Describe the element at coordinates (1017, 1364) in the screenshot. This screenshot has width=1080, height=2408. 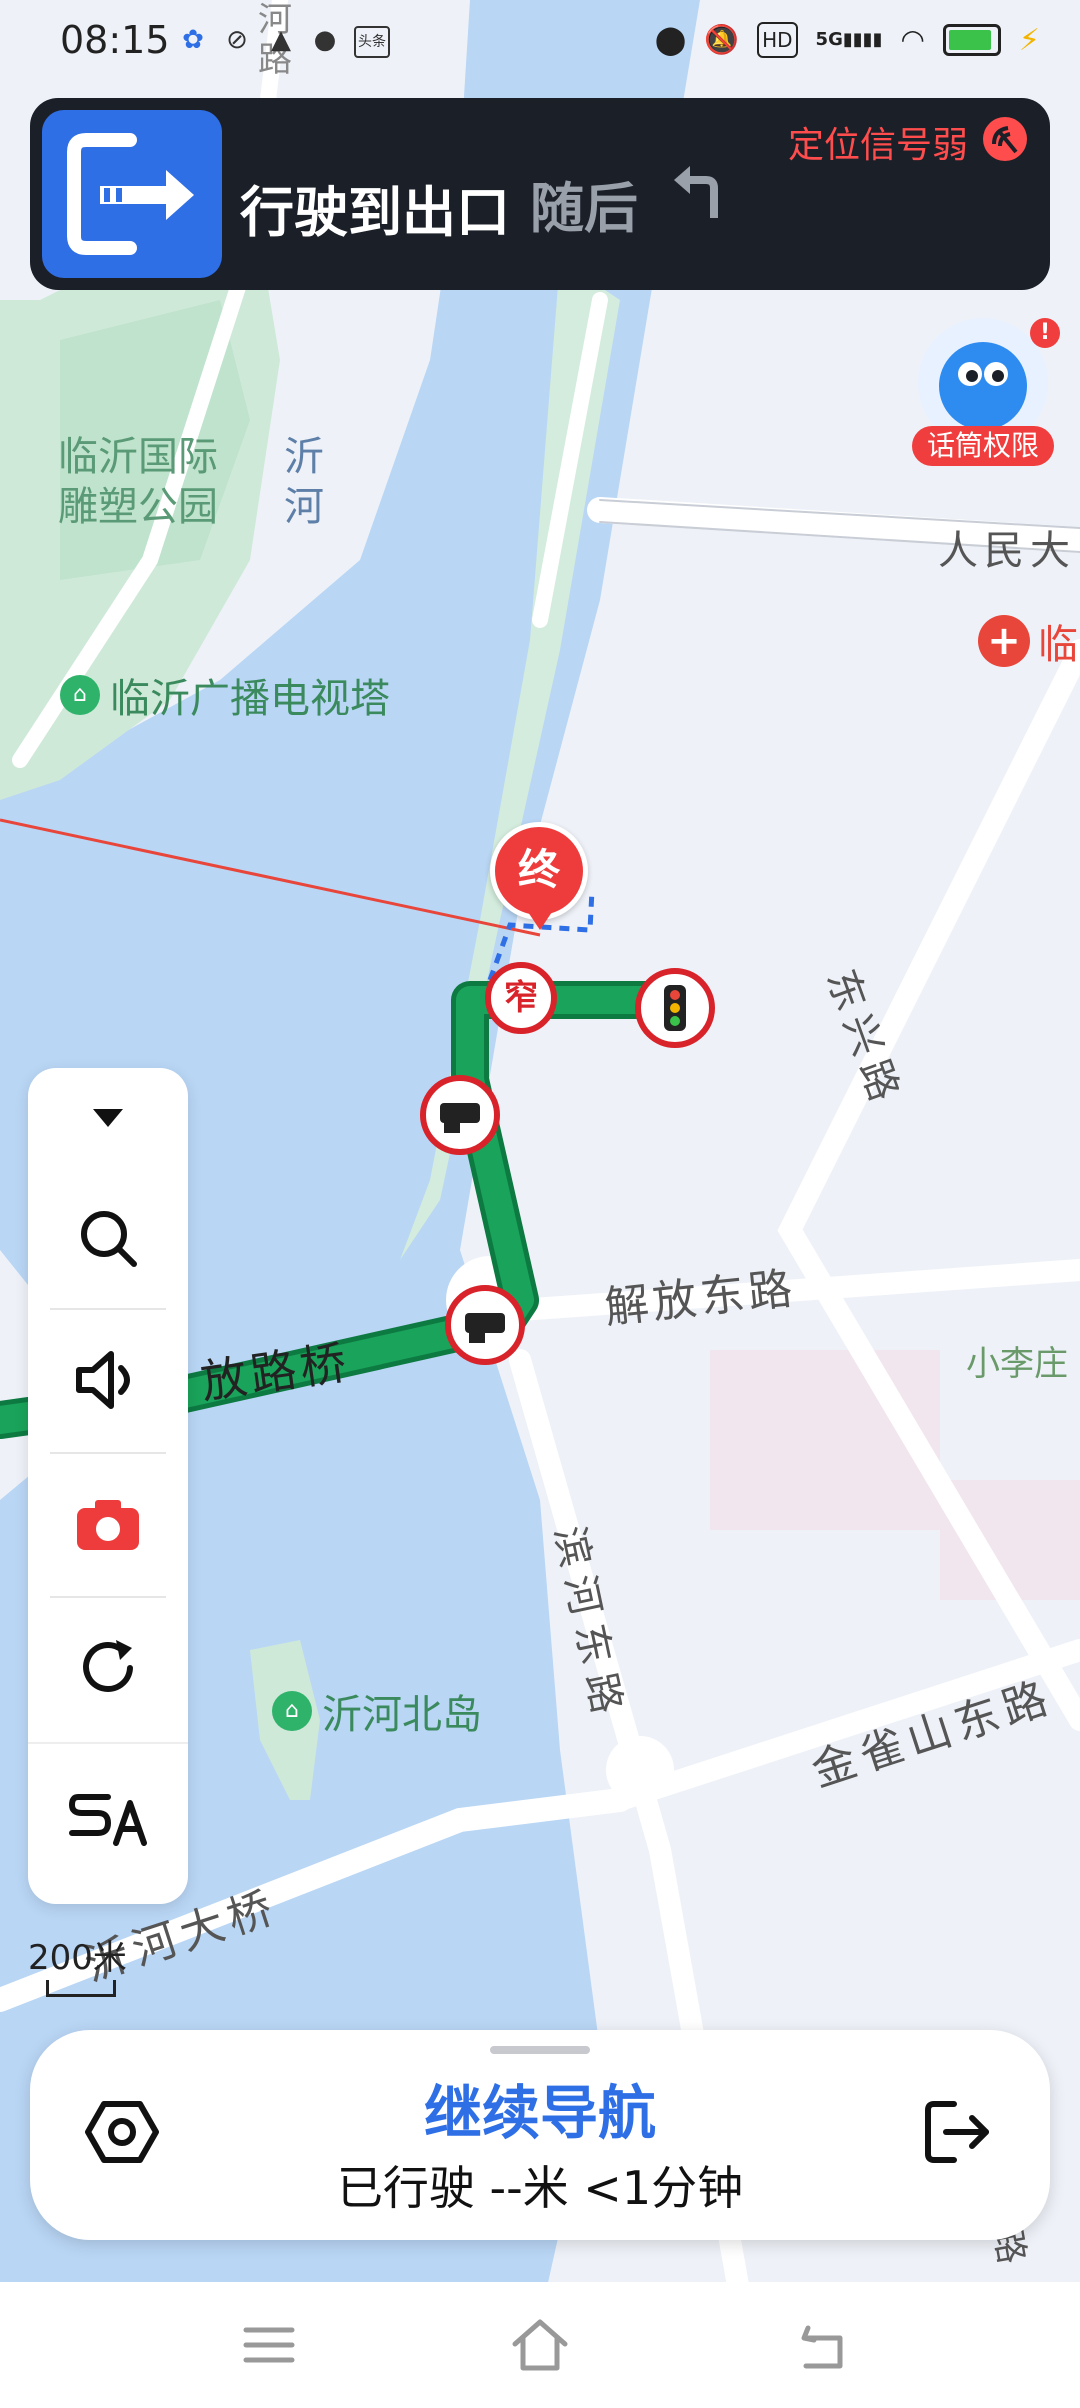
I see `xiaolizhuang-label: 小李庄` at that location.